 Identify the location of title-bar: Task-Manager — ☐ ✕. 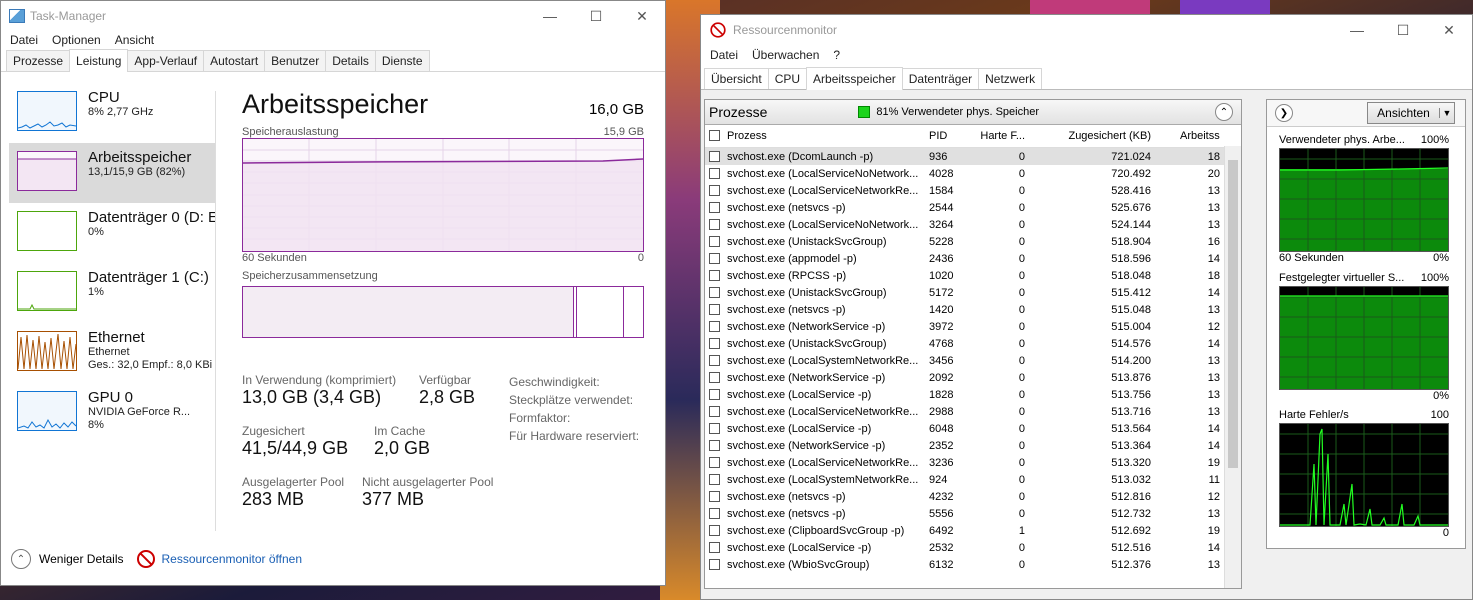
(333, 16).